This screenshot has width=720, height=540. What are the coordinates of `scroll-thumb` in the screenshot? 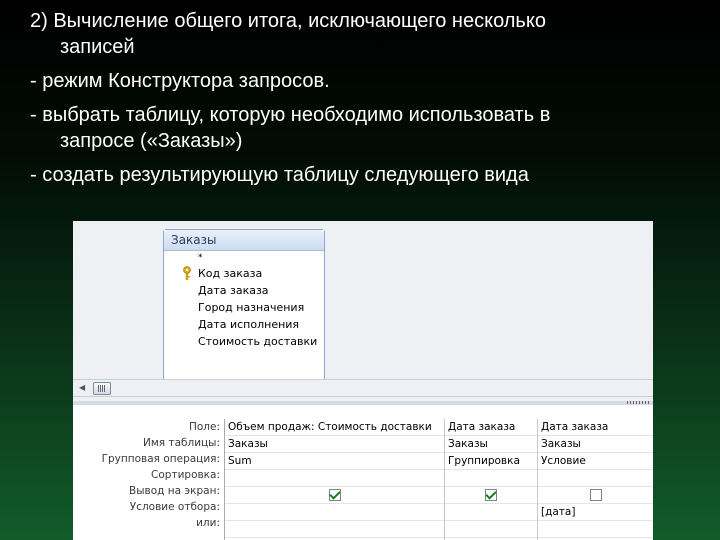 It's located at (102, 388).